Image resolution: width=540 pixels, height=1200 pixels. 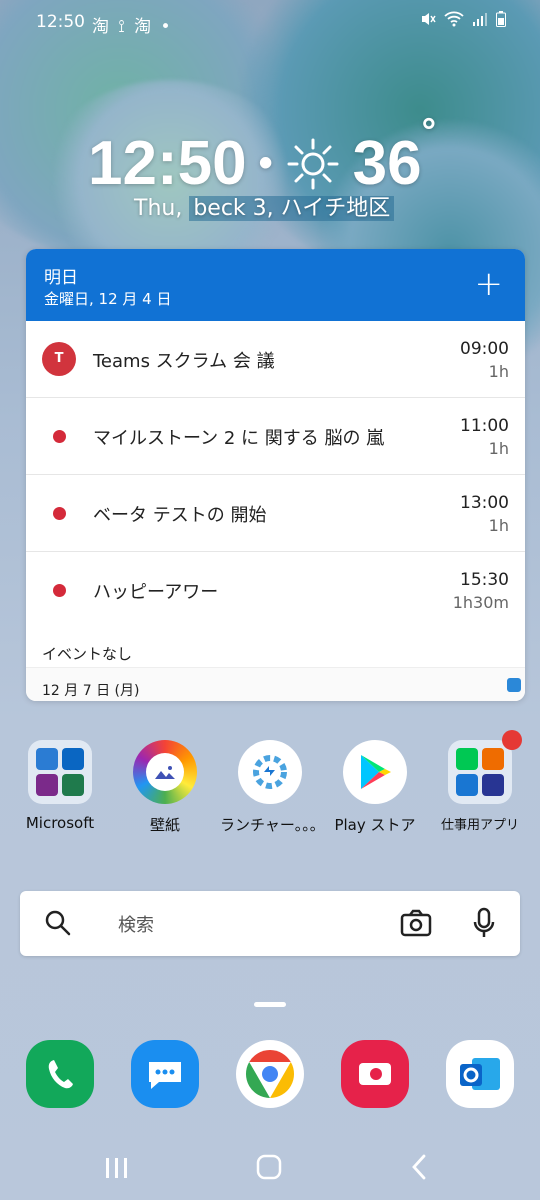 What do you see at coordinates (60, 22) in the screenshot?
I see `status-time: 12:50` at bounding box center [60, 22].